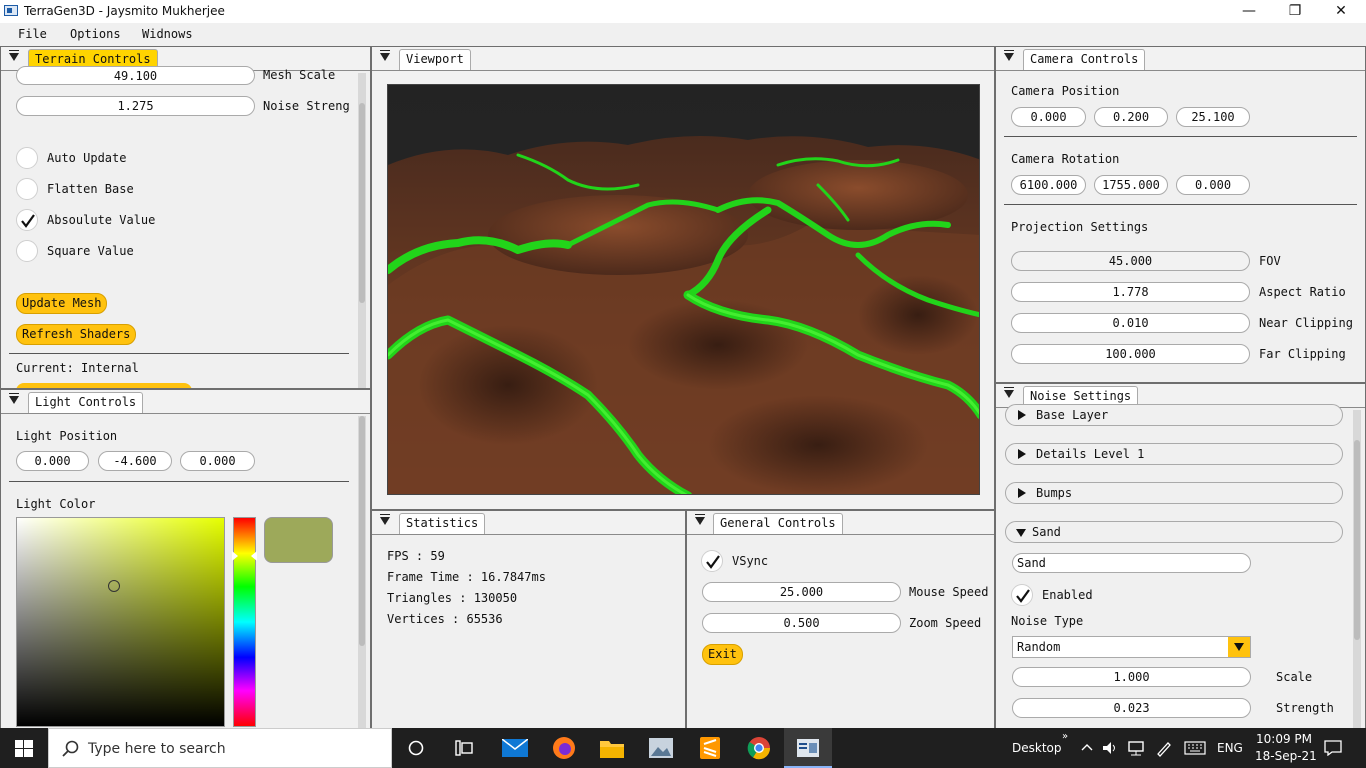  I want to click on show-hidden-icons-icon, so click(1087, 747).